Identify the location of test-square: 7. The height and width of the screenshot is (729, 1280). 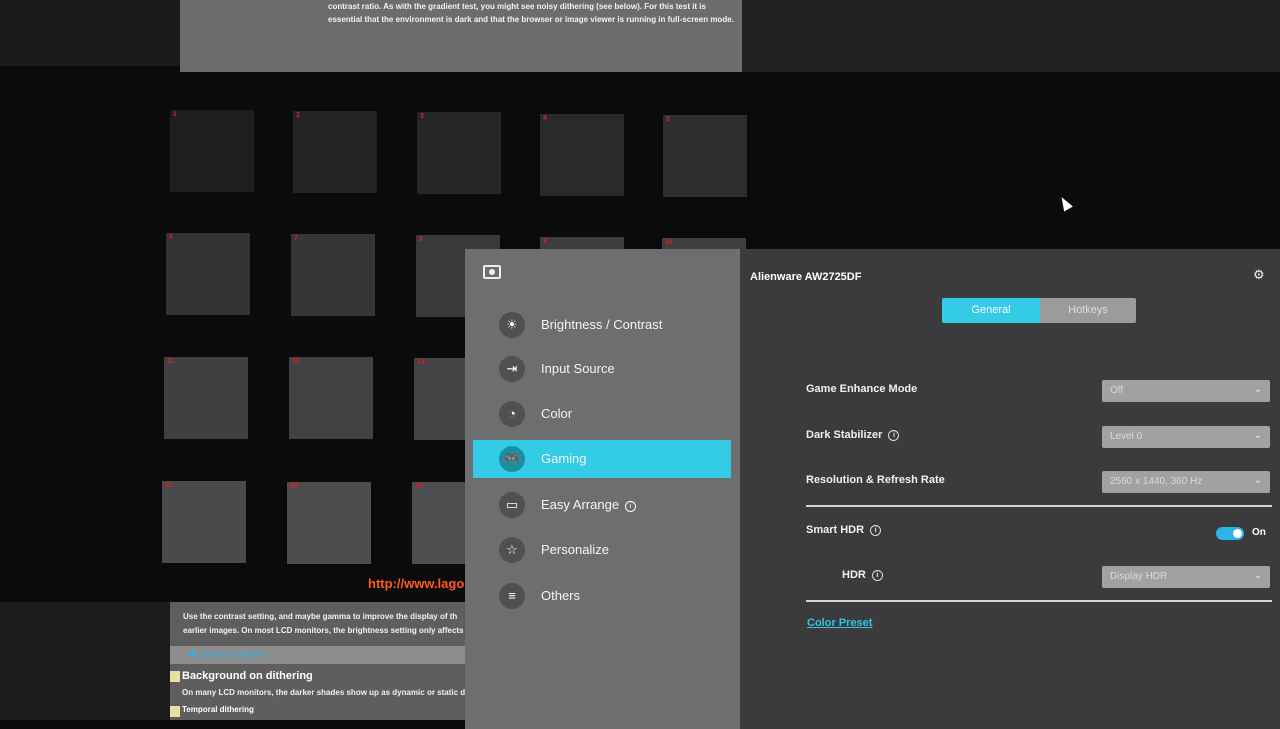
(333, 275).